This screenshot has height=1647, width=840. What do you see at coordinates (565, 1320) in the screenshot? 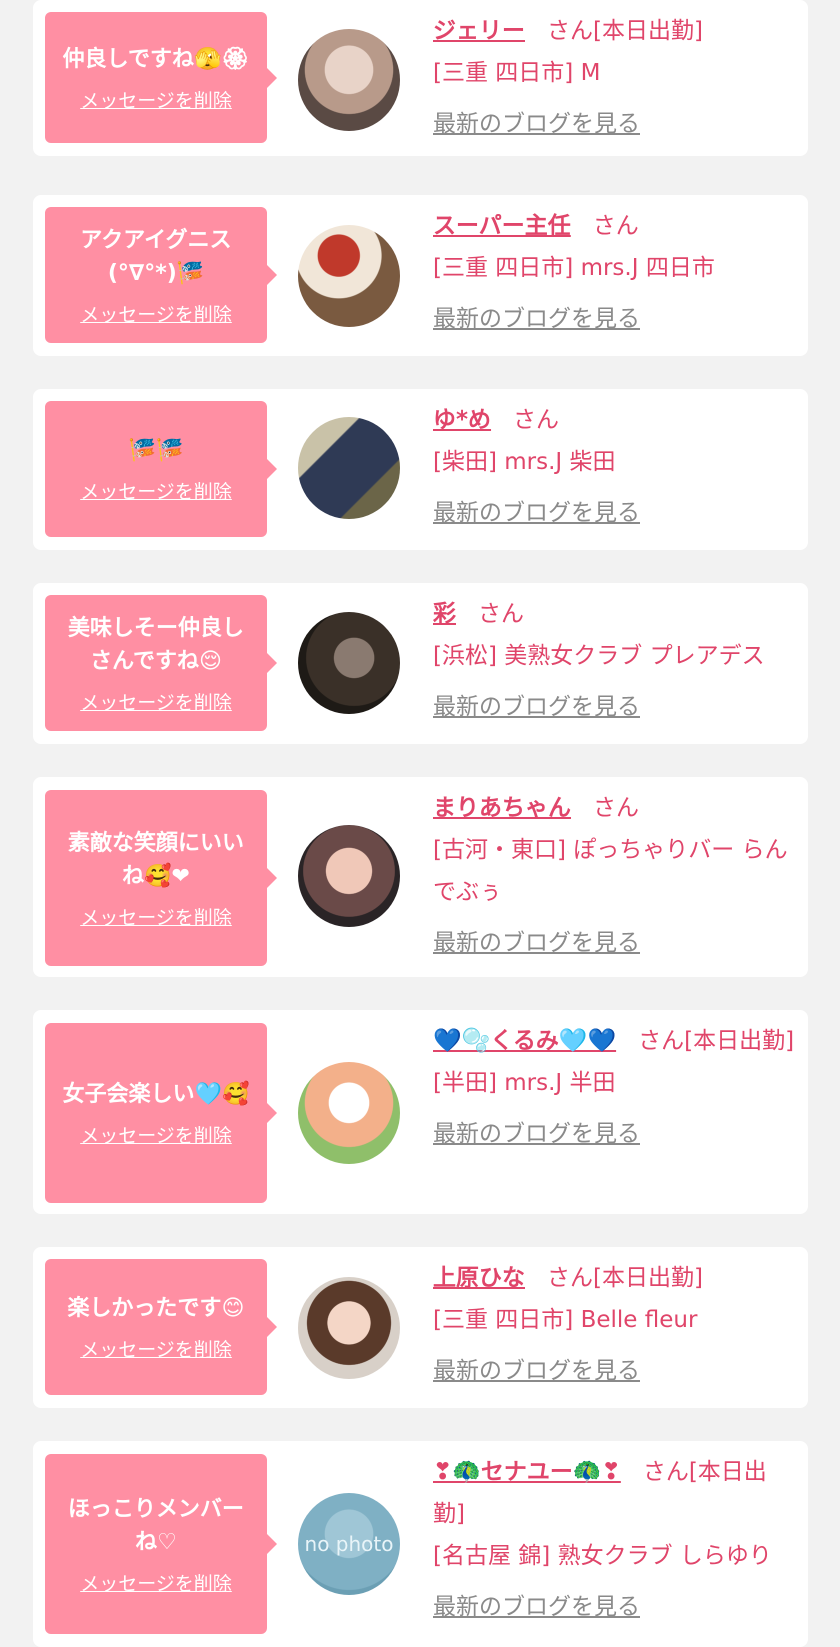
I see `shop-label: [三重 四日市] Belle fleur` at bounding box center [565, 1320].